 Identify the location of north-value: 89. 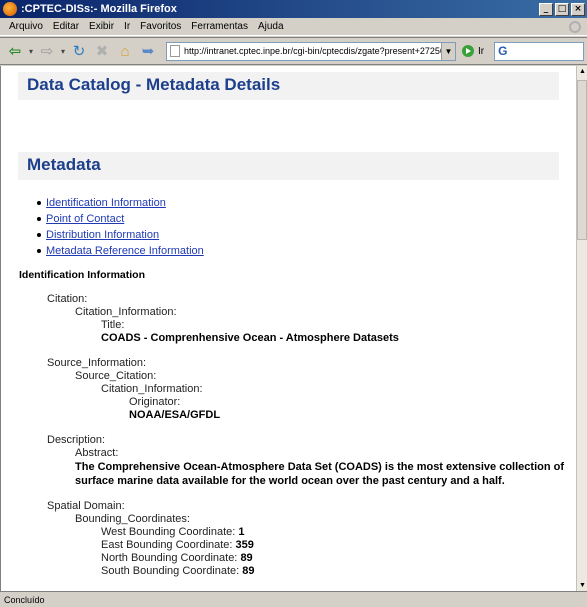
(246, 558).